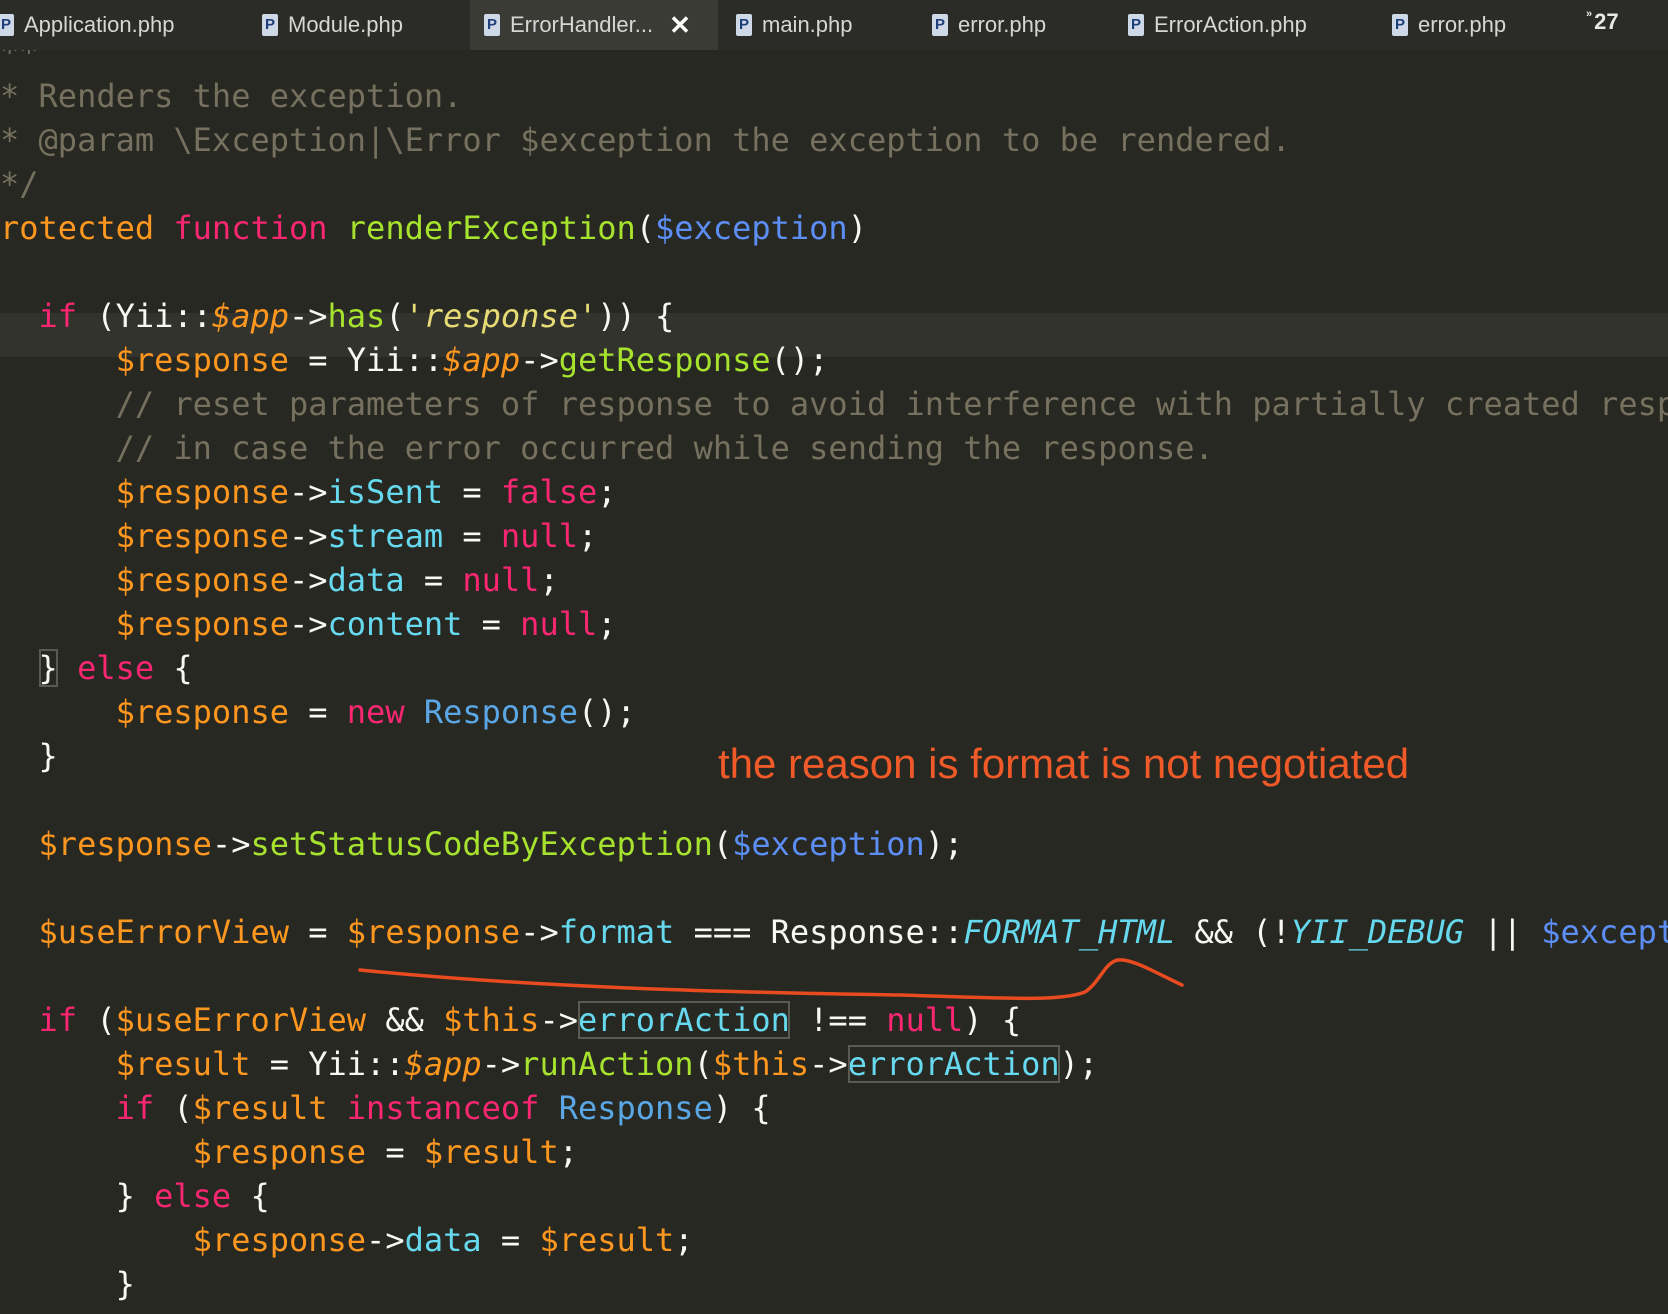  I want to click on code-line: $response->data = $result;, so click(347, 1240).